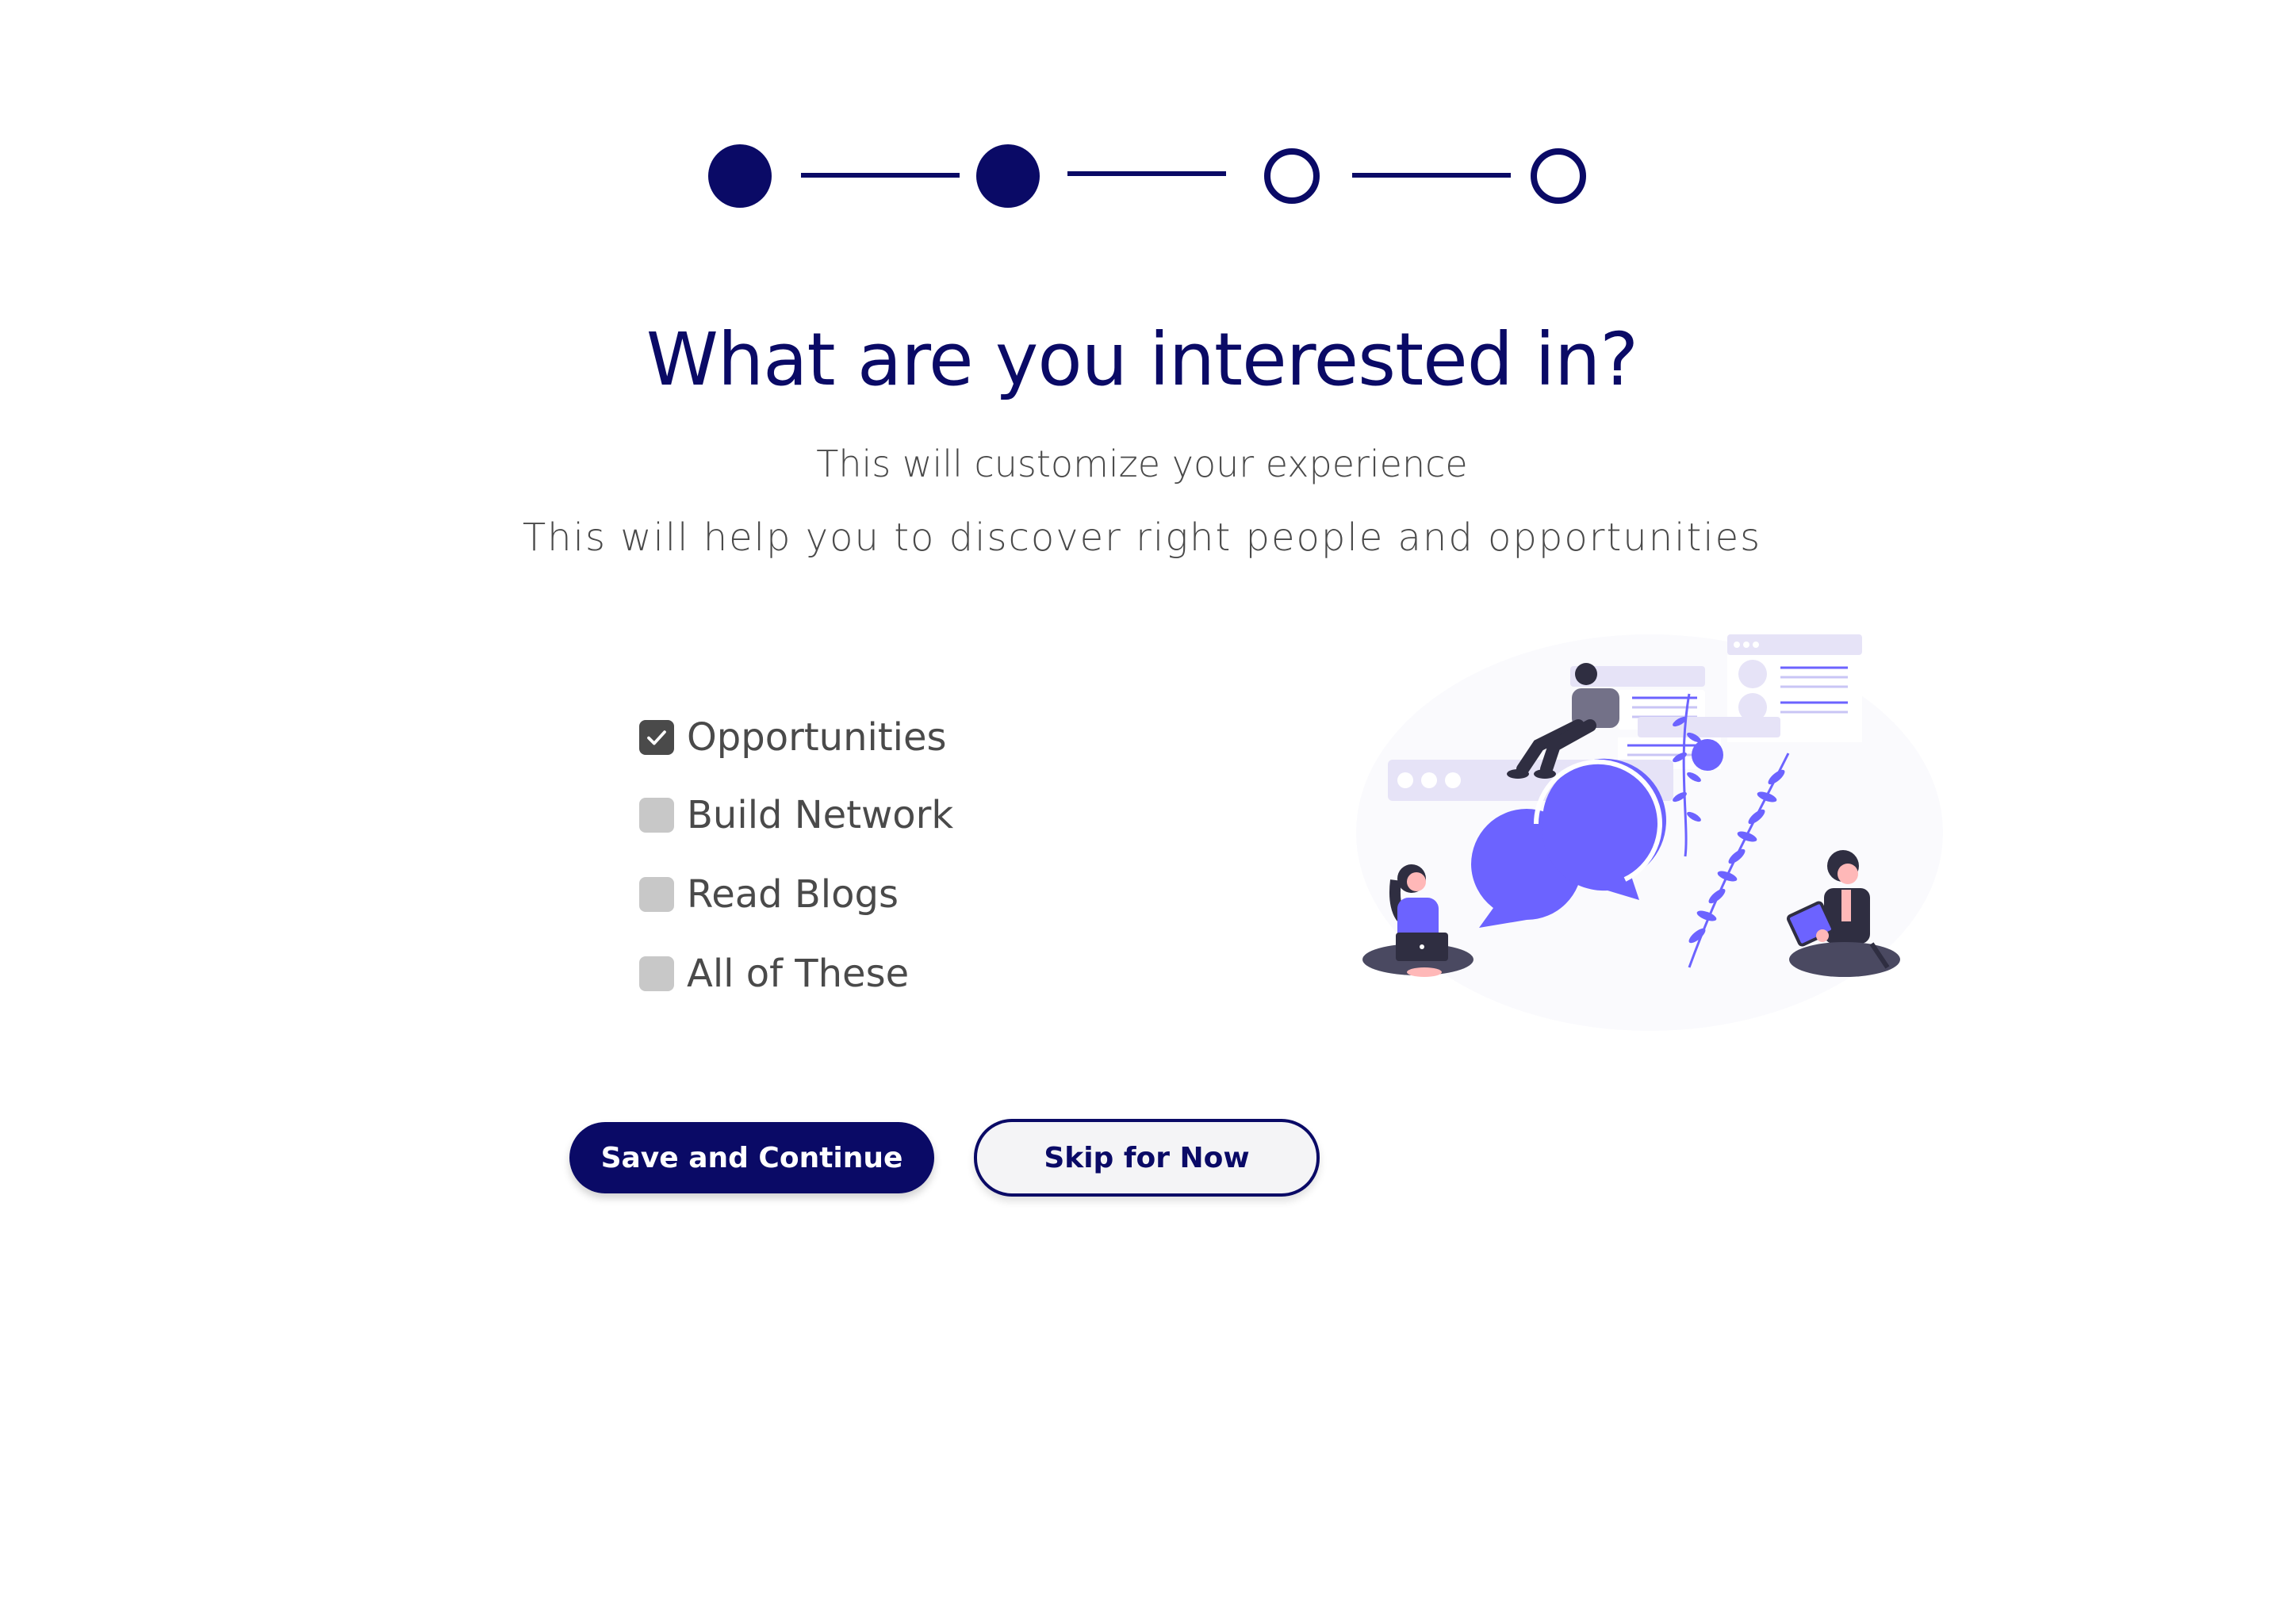 Image resolution: width=2284 pixels, height=1624 pixels. What do you see at coordinates (1142, 463) in the screenshot?
I see `page-subtitle: This will customize your experience` at bounding box center [1142, 463].